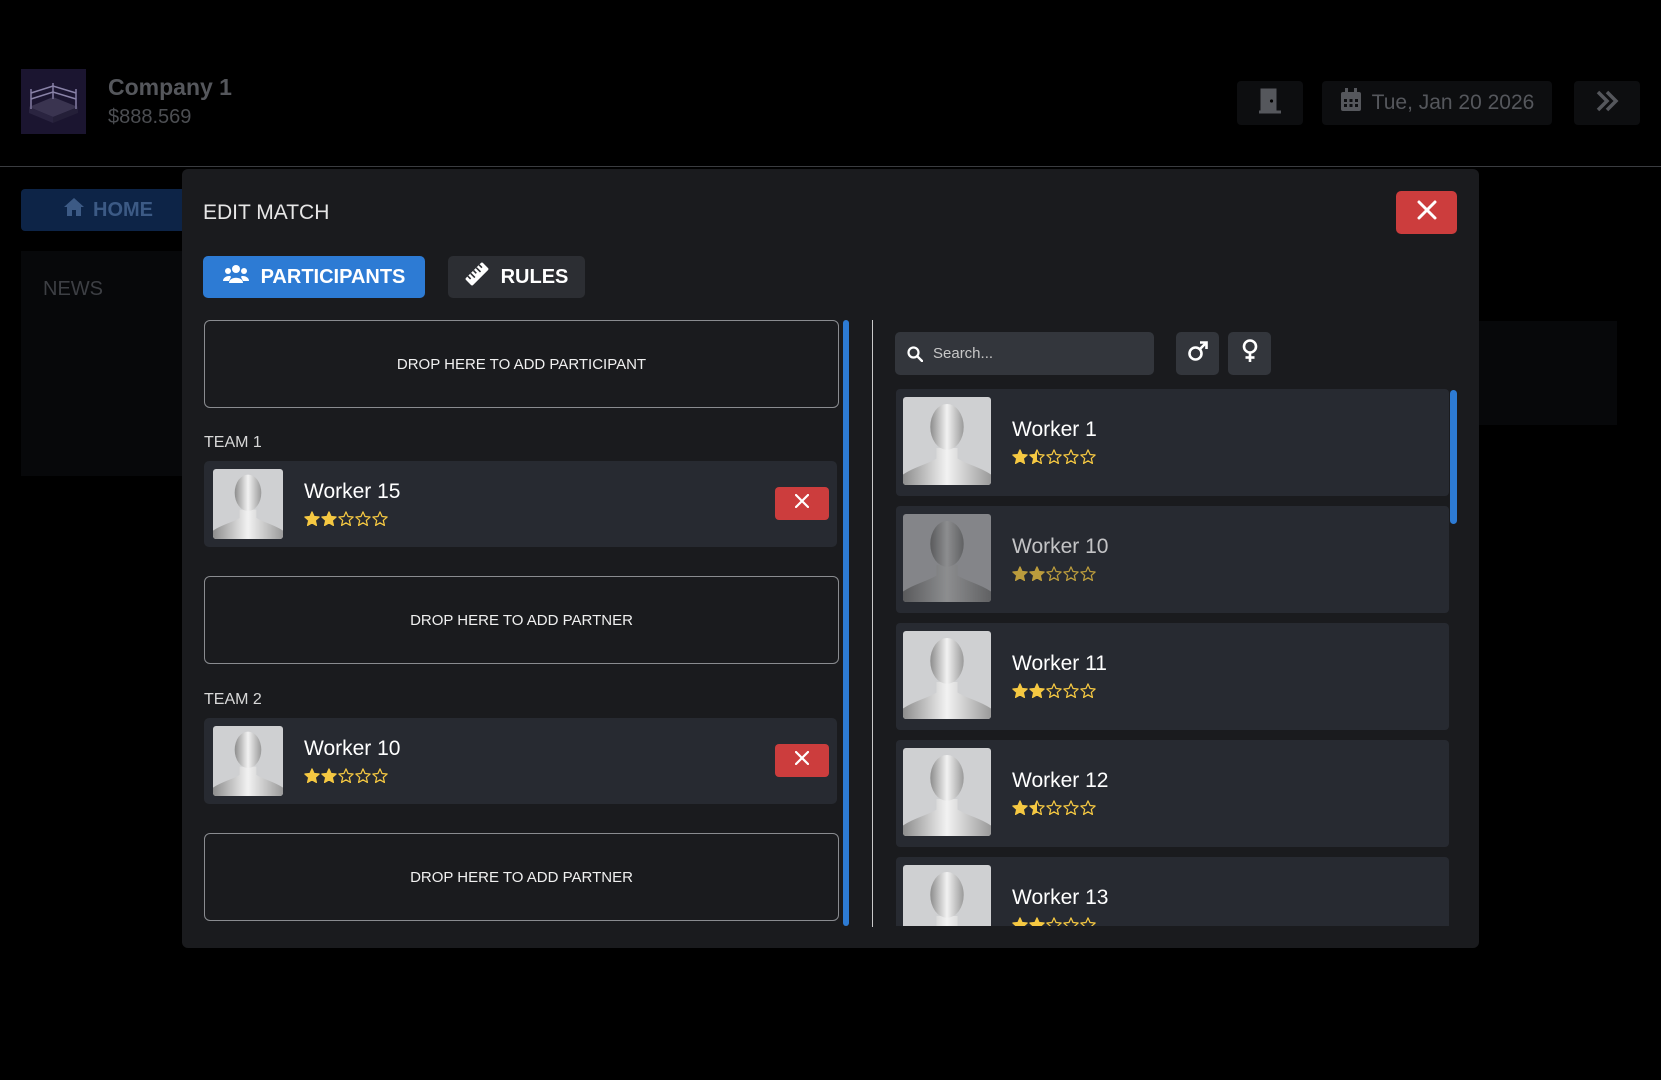 This screenshot has width=1661, height=1080. Describe the element at coordinates (73, 289) in the screenshot. I see `news-heading: NEWS` at that location.